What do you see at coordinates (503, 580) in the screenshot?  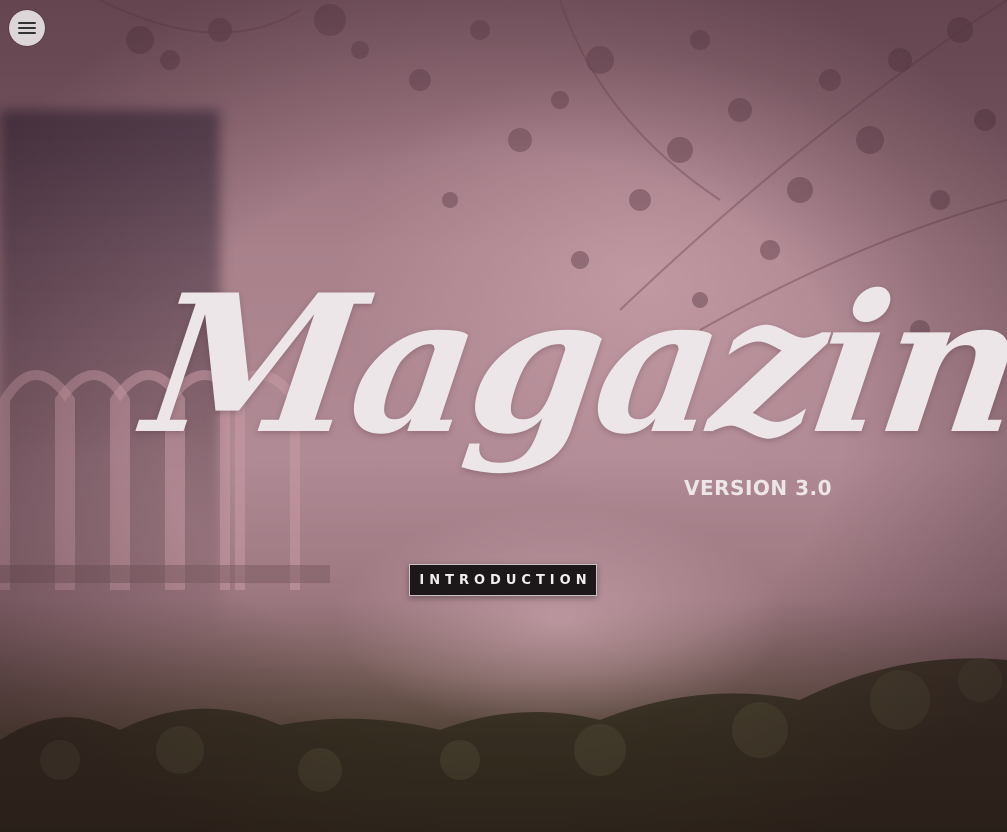 I see `introduction-button: INTRODUCTION` at bounding box center [503, 580].